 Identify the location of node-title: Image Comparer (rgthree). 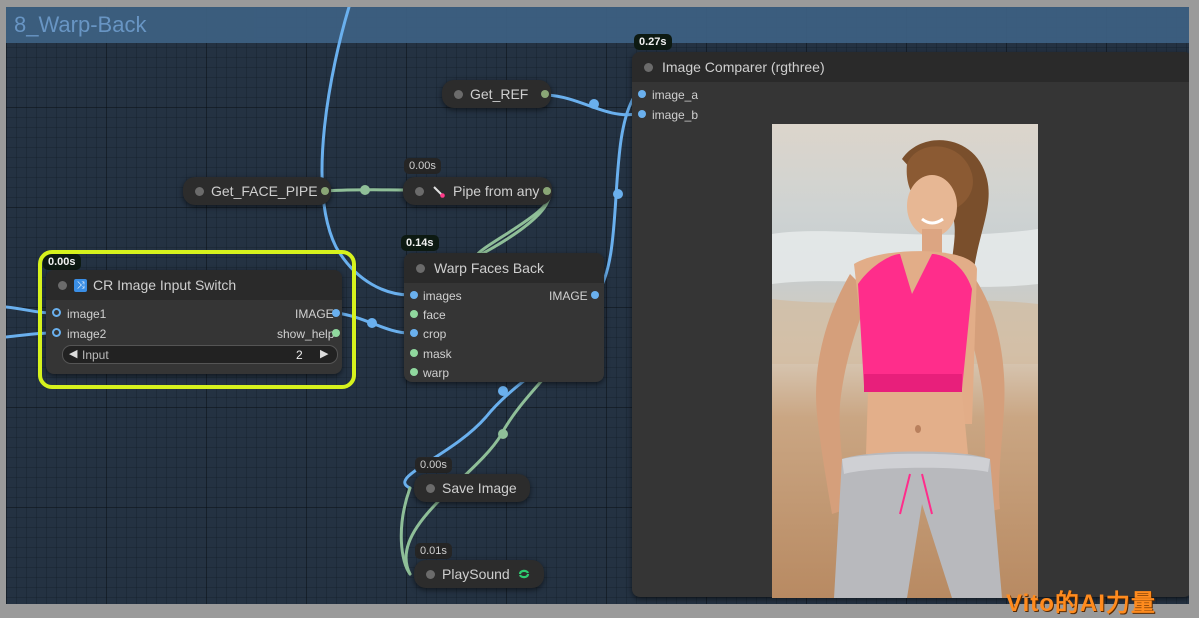
(743, 67).